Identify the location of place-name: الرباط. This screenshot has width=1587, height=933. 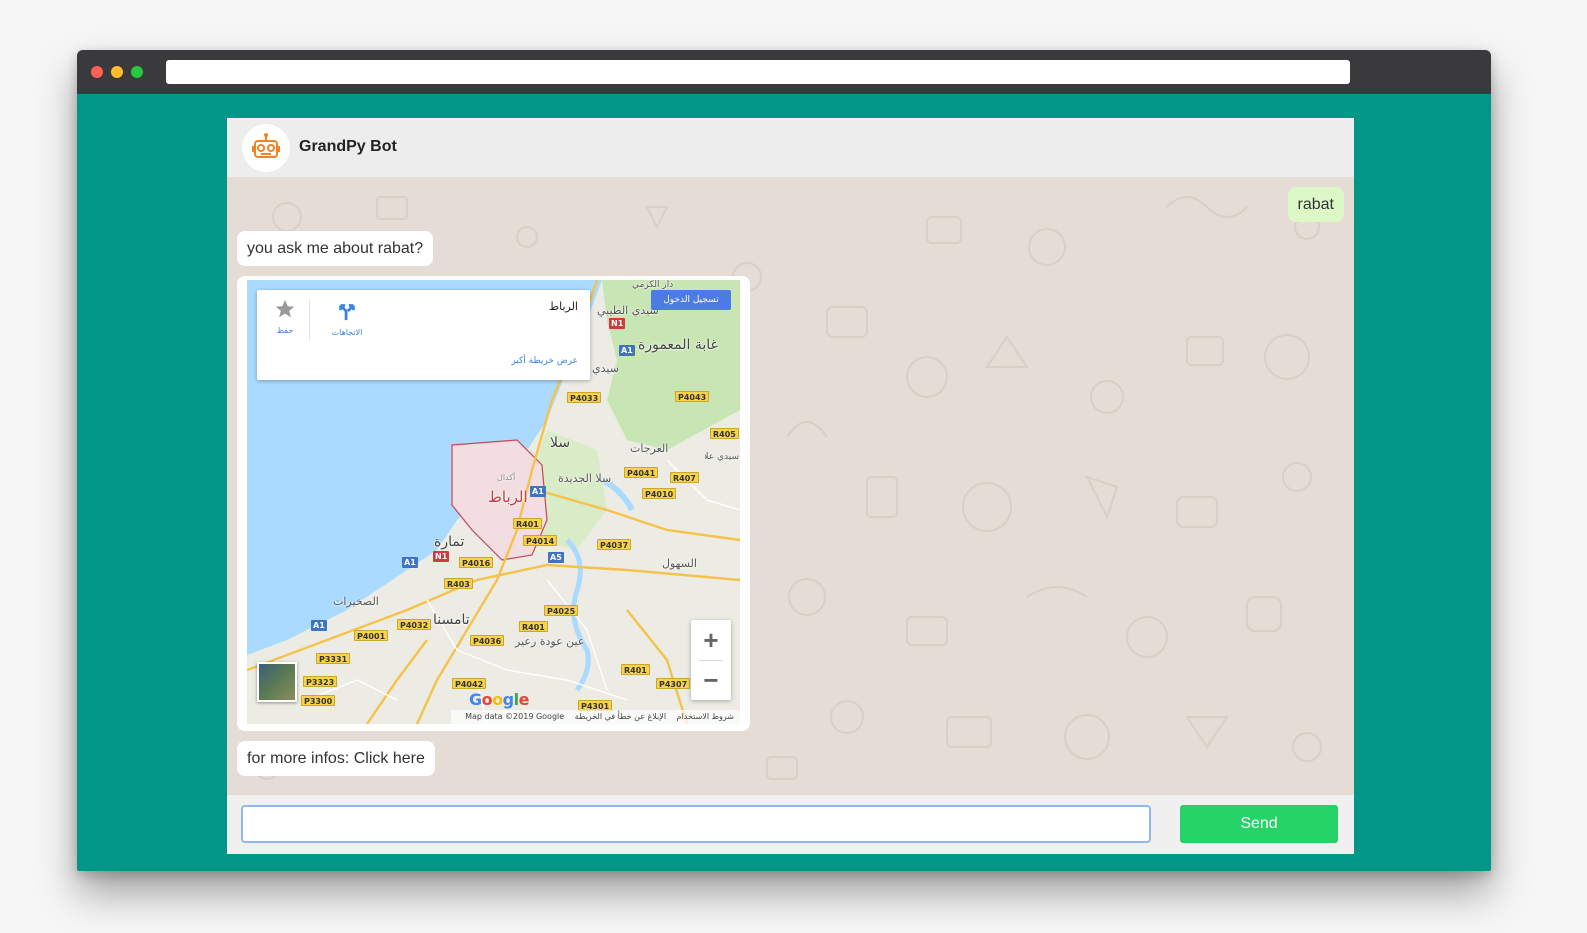
(563, 306).